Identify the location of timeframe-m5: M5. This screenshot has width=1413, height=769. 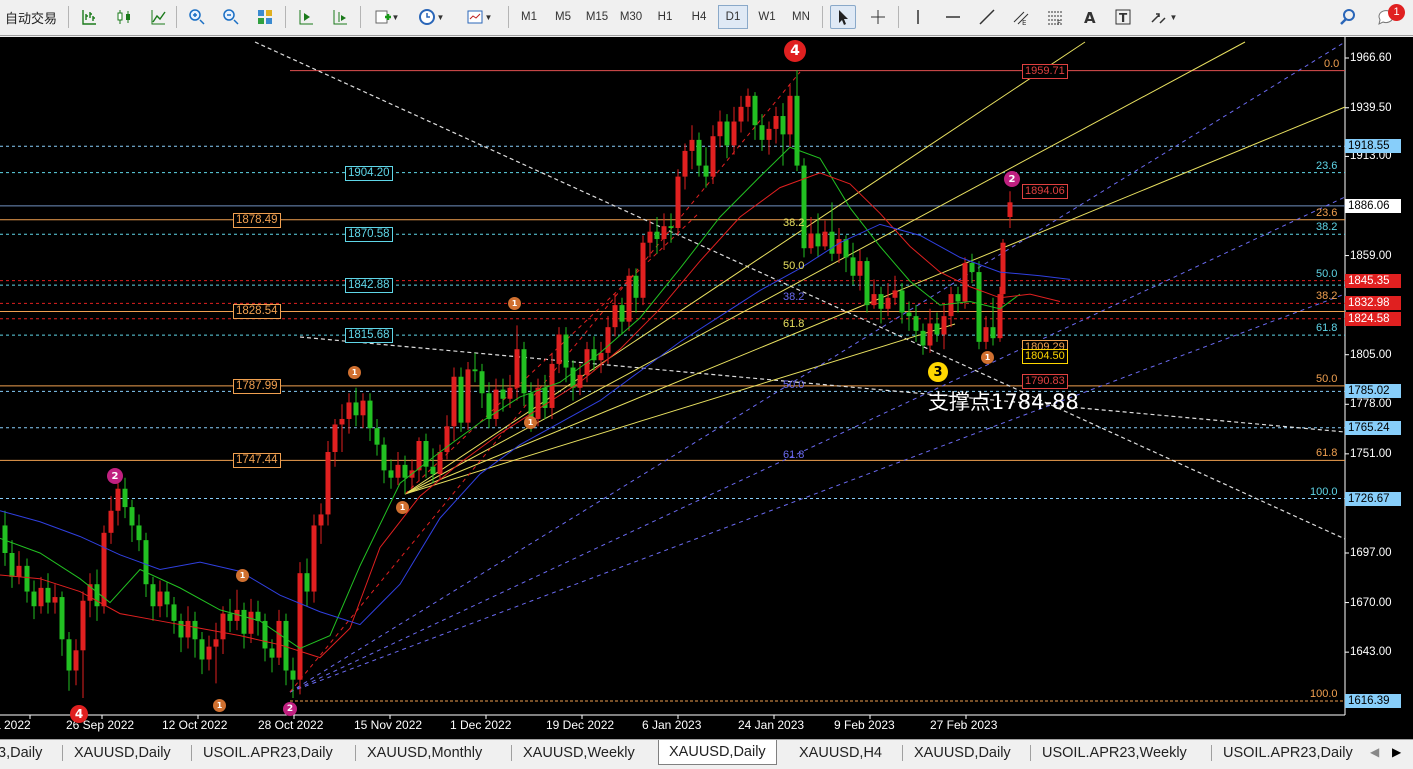
(563, 17).